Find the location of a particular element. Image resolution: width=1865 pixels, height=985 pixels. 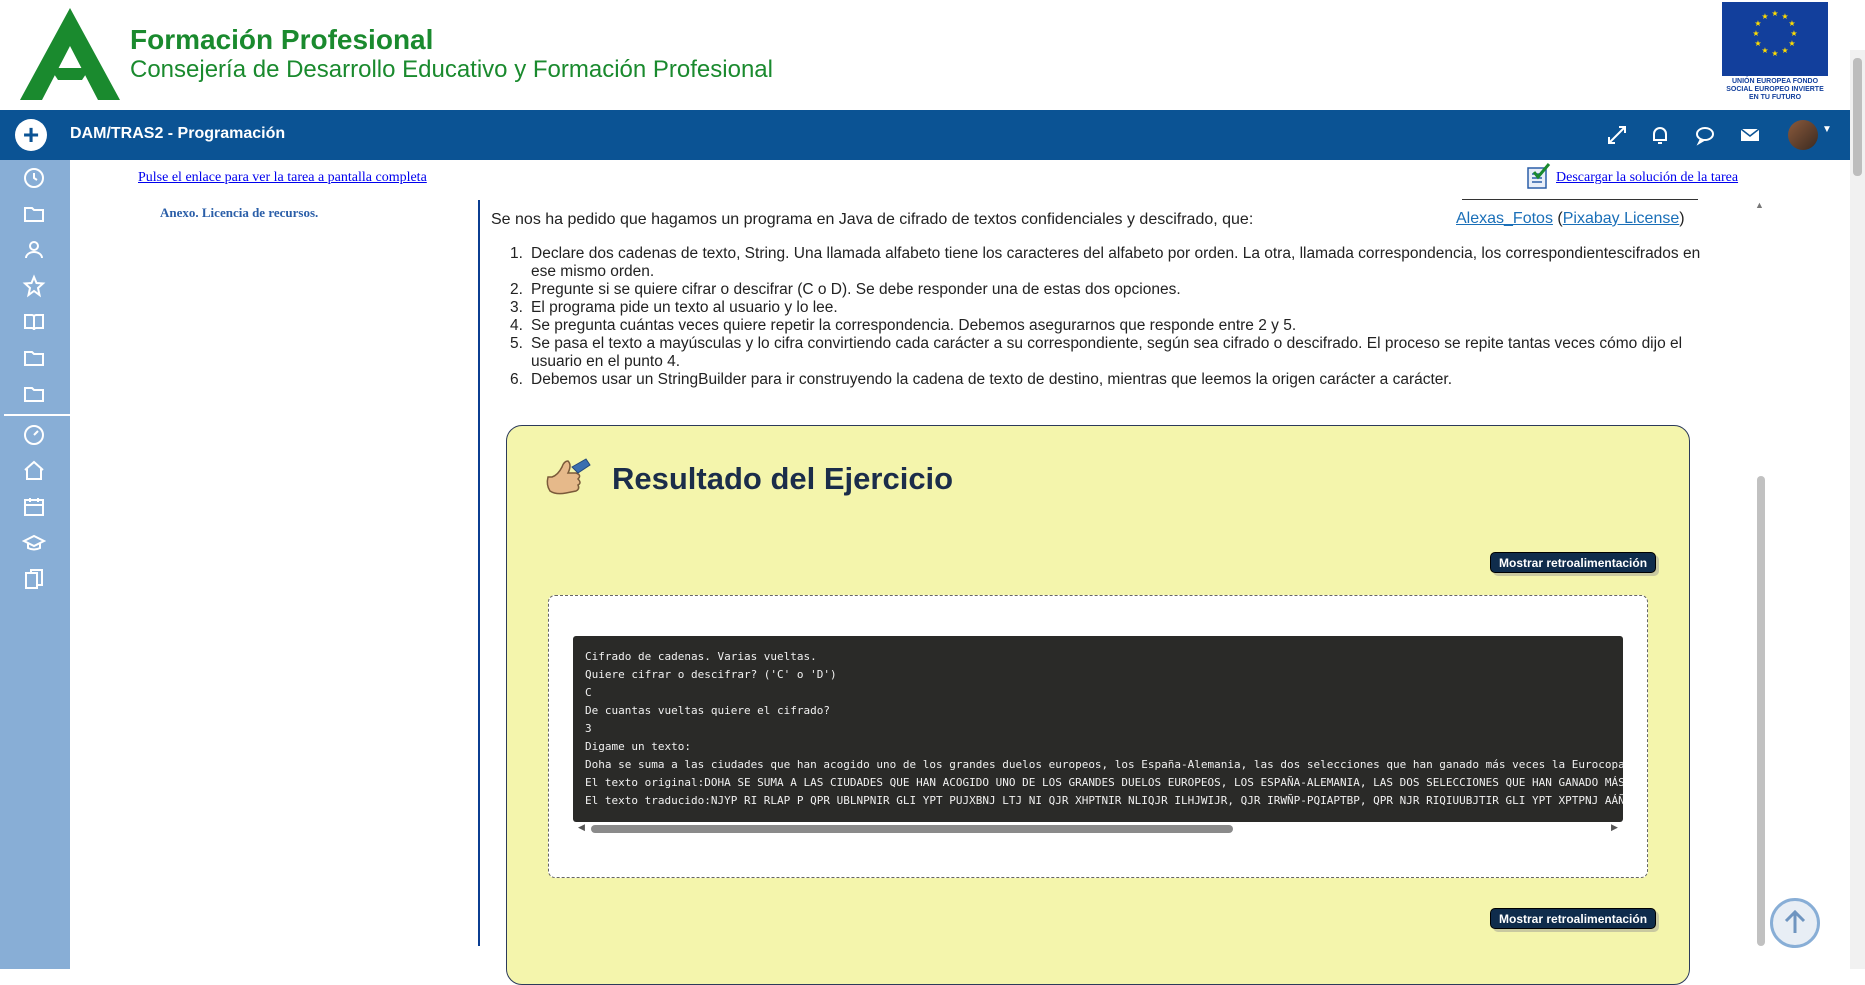

credit-license-link: Pixabay License is located at coordinates (1621, 218).